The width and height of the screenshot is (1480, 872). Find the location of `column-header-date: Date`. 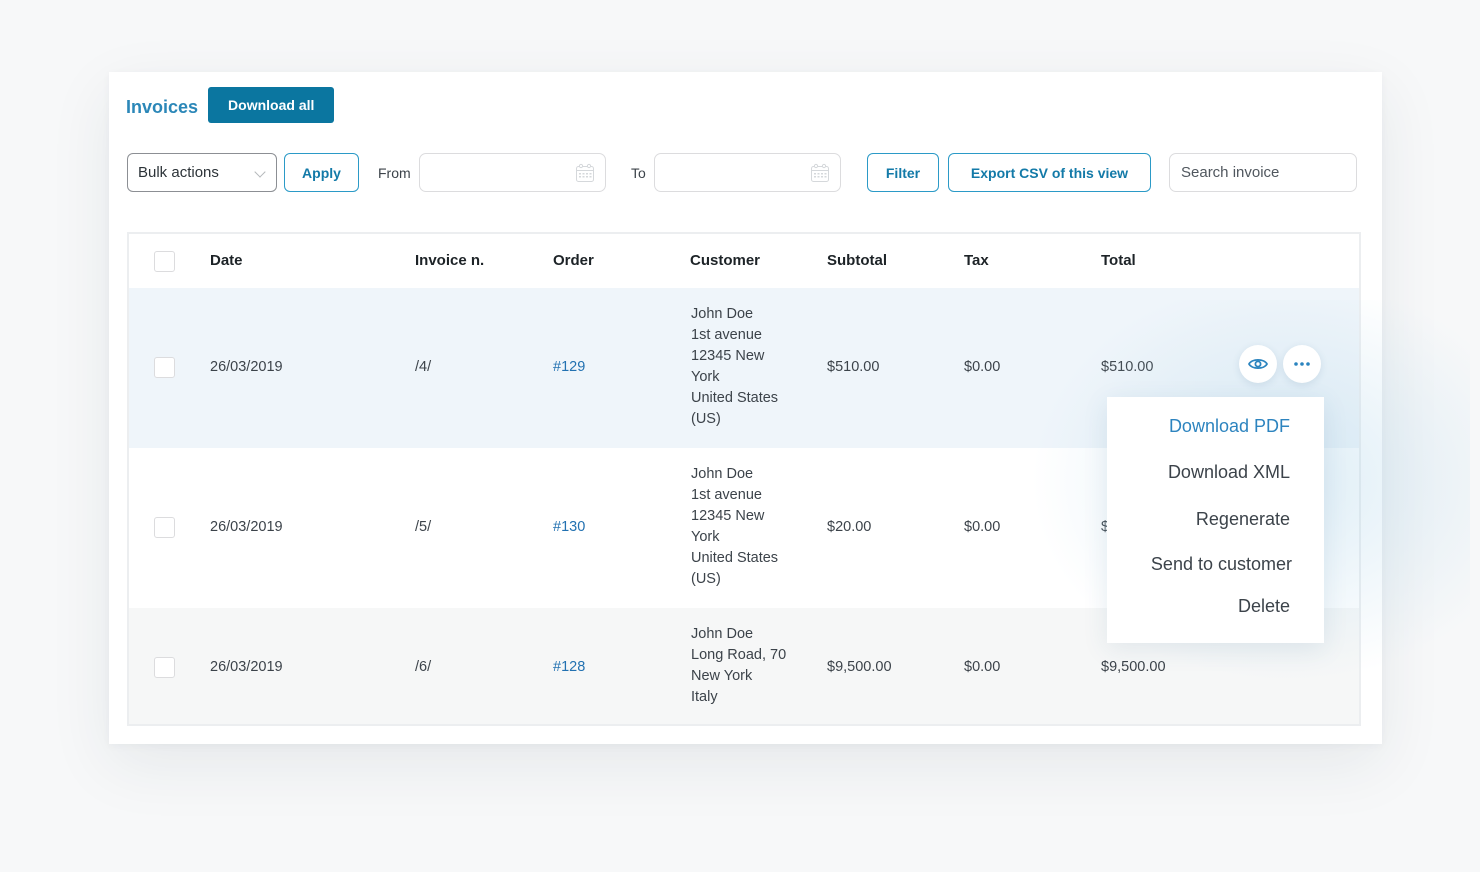

column-header-date: Date is located at coordinates (226, 260).